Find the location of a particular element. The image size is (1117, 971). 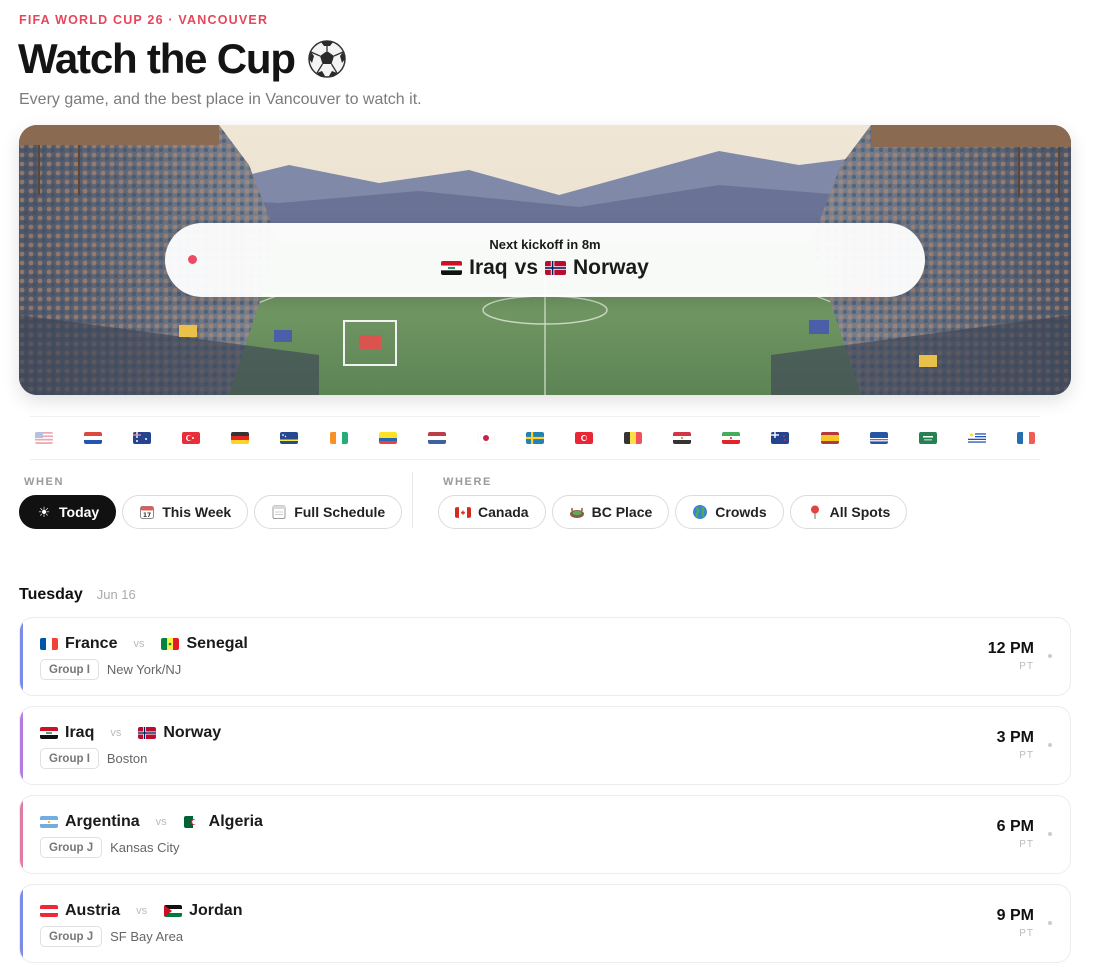

filter-flag-new-zealand is located at coordinates (780, 438).